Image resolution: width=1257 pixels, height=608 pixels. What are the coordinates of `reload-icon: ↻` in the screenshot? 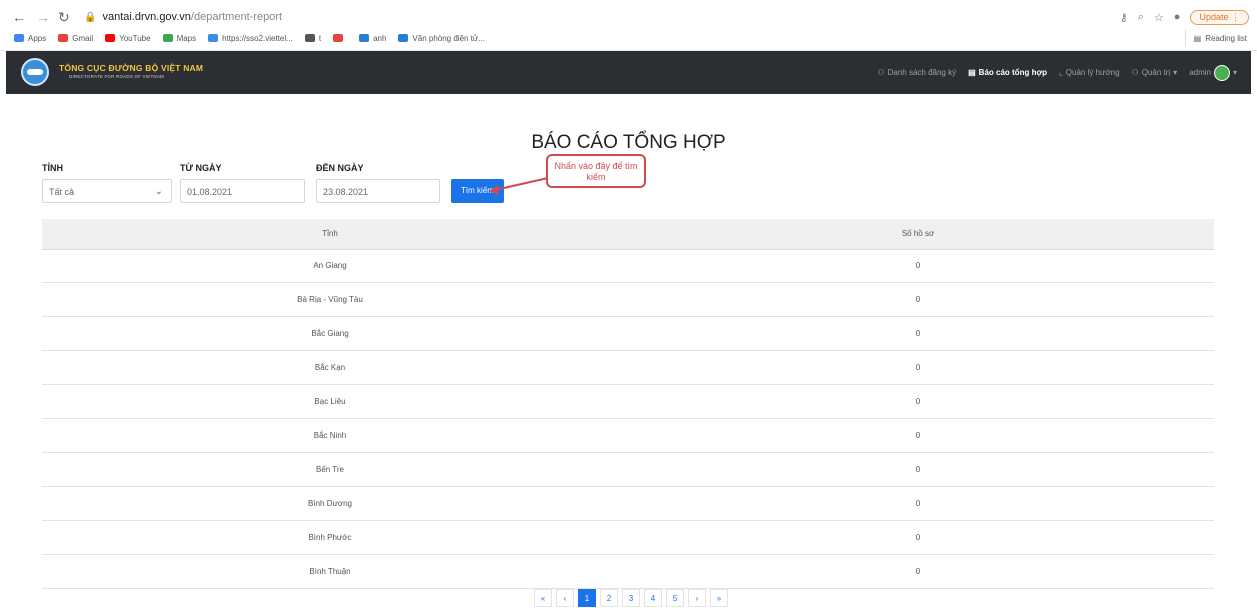 It's located at (64, 17).